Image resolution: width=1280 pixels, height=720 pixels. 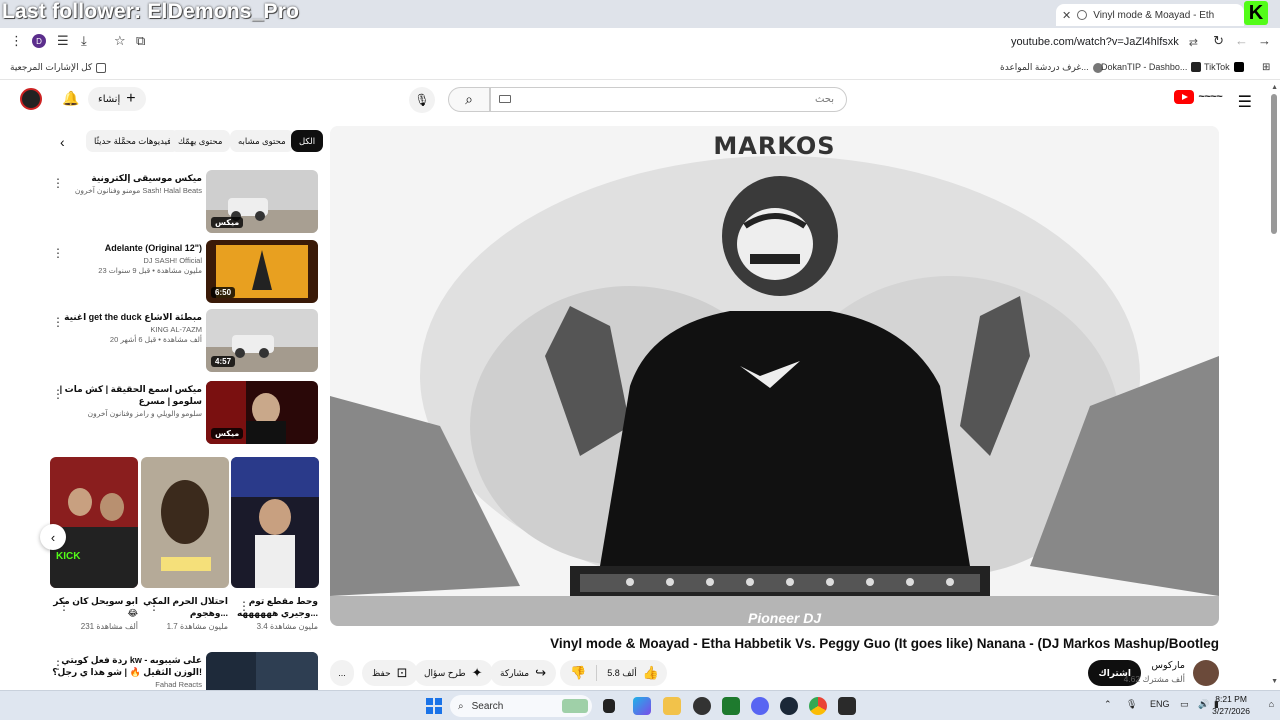 What do you see at coordinates (39, 41) in the screenshot?
I see `profile-avatar: D` at bounding box center [39, 41].